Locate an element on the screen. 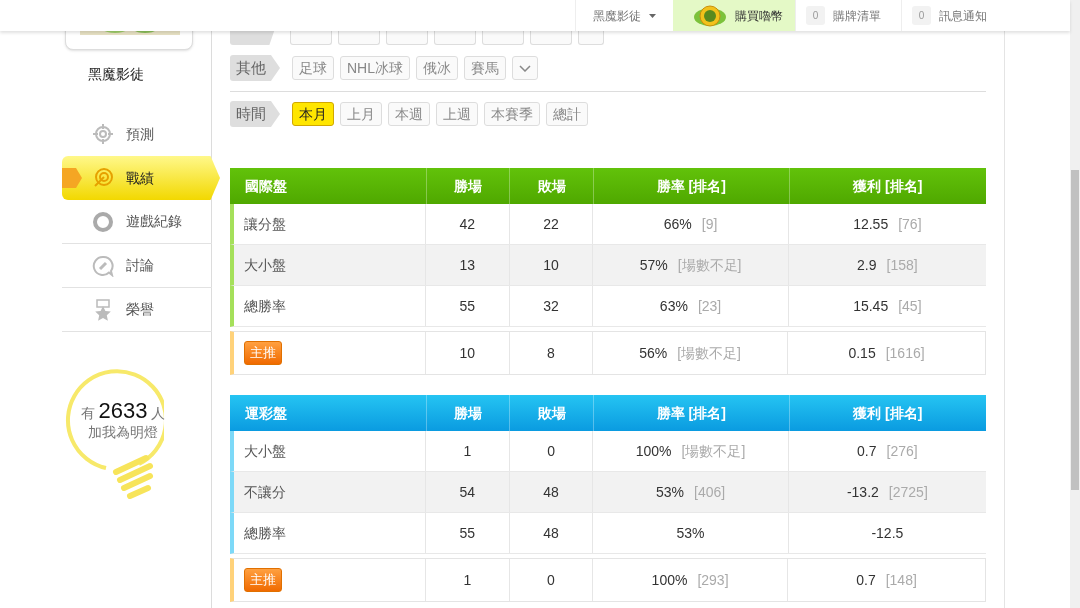 The image size is (1080, 608). filter-tag: 俄冰 is located at coordinates (437, 68).